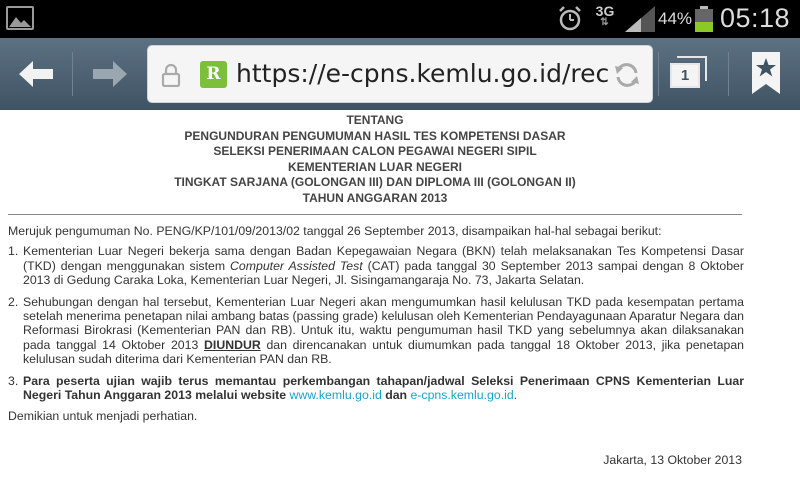 This screenshot has width=800, height=480. Describe the element at coordinates (296, 265) in the screenshot. I see `item-text-italic: Computer Assisted Test` at that location.